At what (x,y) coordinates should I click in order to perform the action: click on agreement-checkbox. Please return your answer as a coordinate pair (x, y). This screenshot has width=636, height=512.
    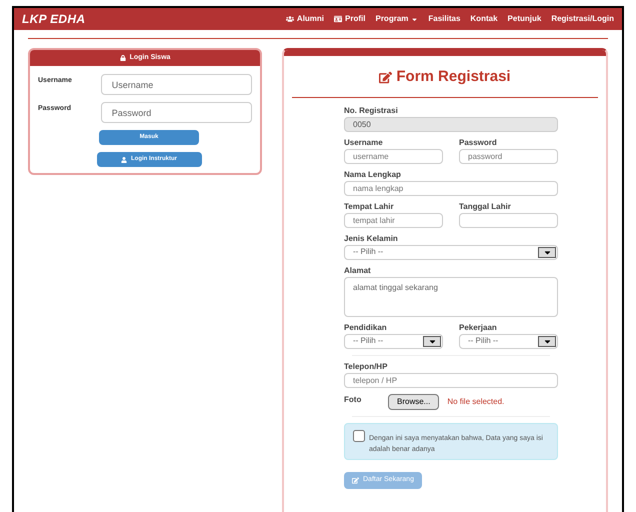
    Looking at the image, I should click on (359, 436).